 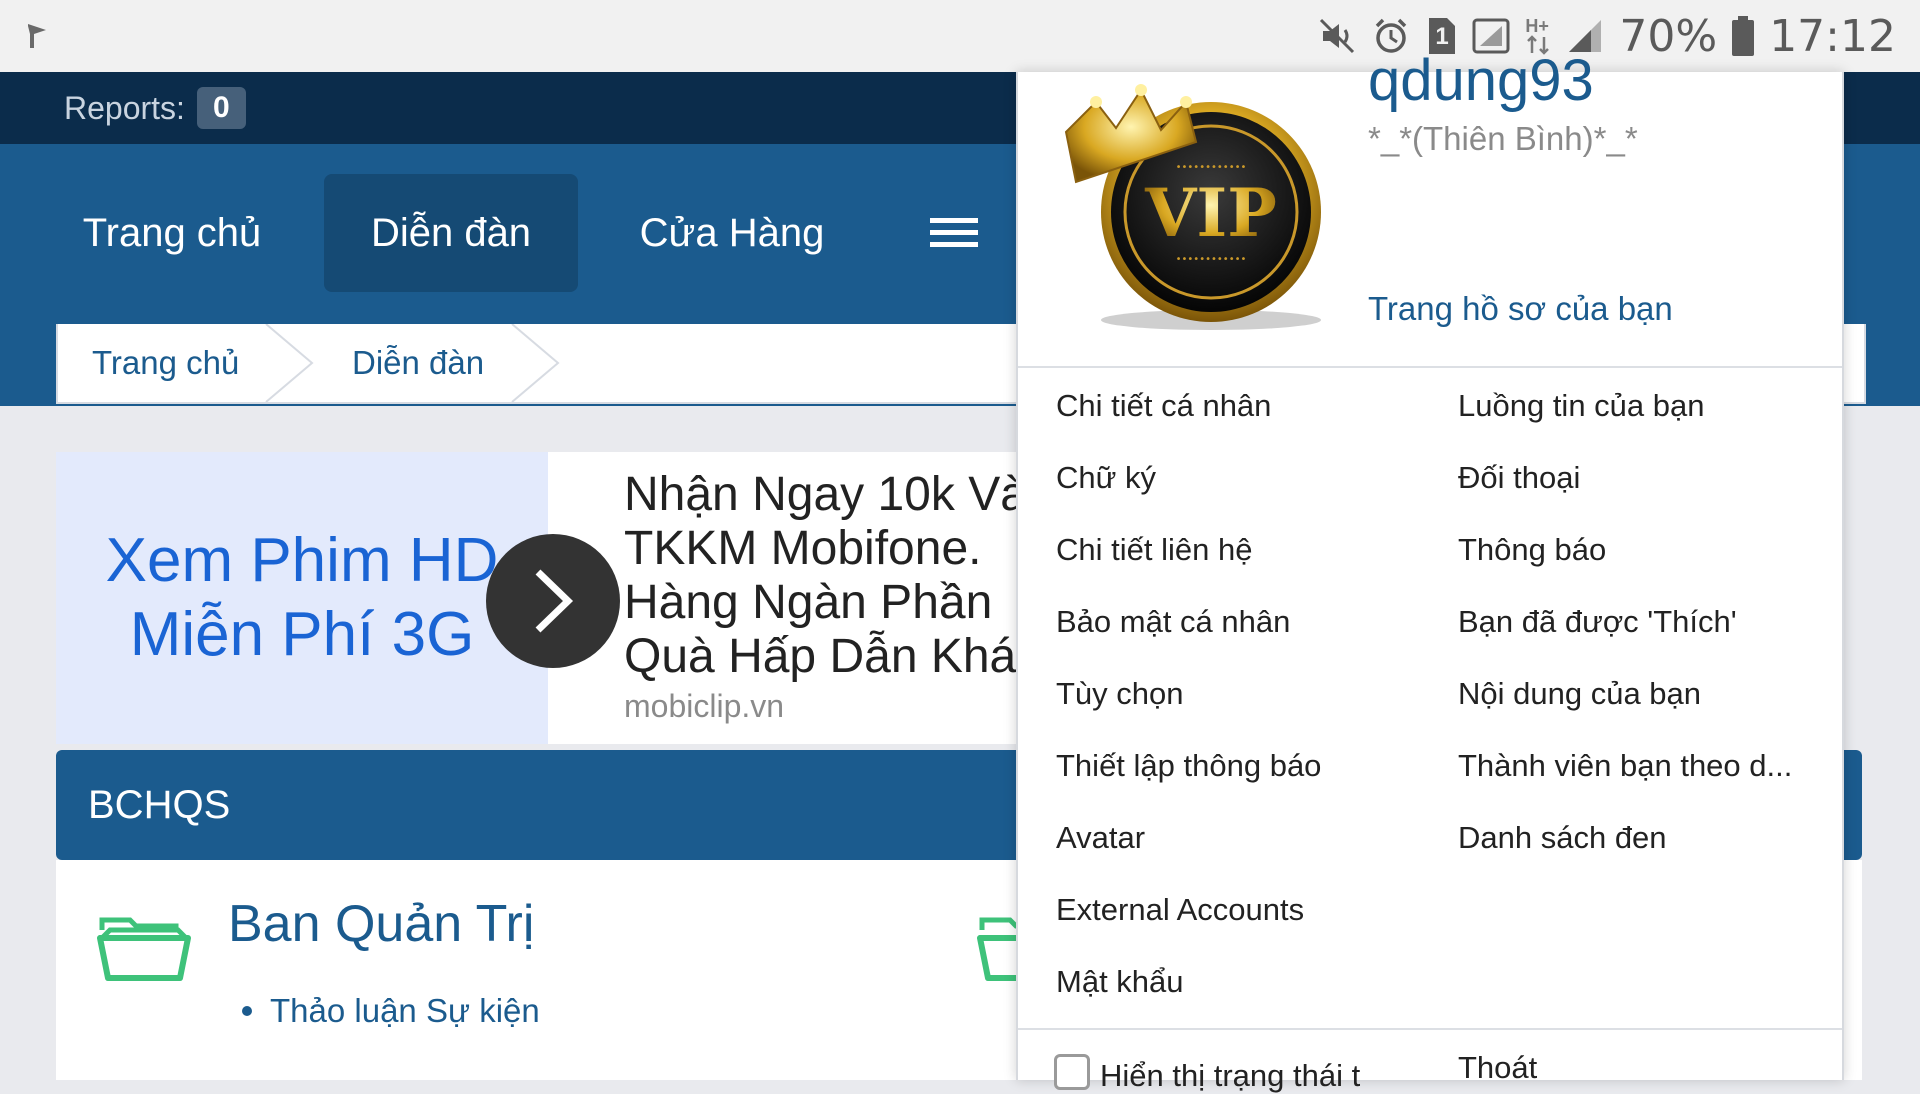 What do you see at coordinates (704, 706) in the screenshot?
I see `ad-domain: mobiclip.vn` at bounding box center [704, 706].